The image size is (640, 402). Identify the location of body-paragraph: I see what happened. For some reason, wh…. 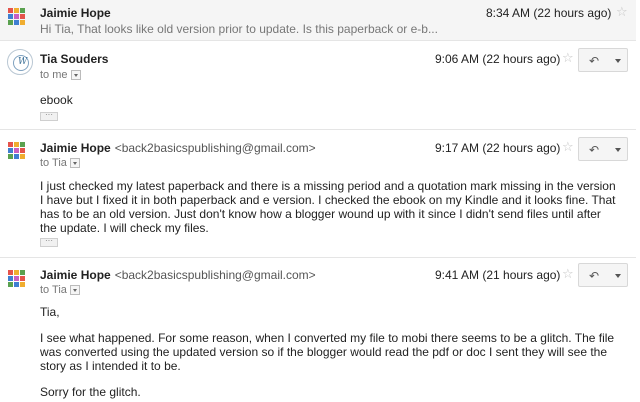
(327, 352).